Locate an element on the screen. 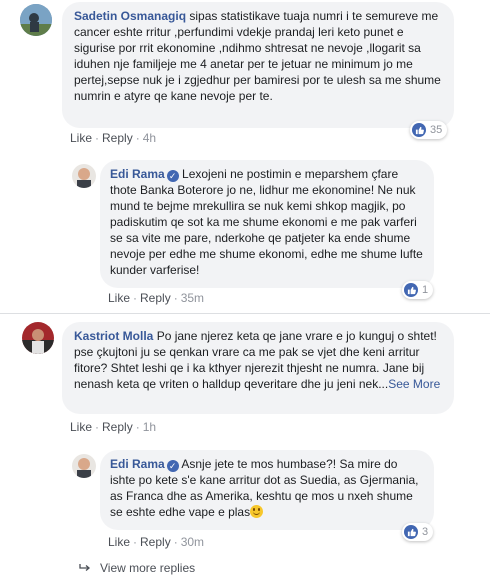 This screenshot has width=490, height=580. reaction-count: 35 is located at coordinates (436, 130).